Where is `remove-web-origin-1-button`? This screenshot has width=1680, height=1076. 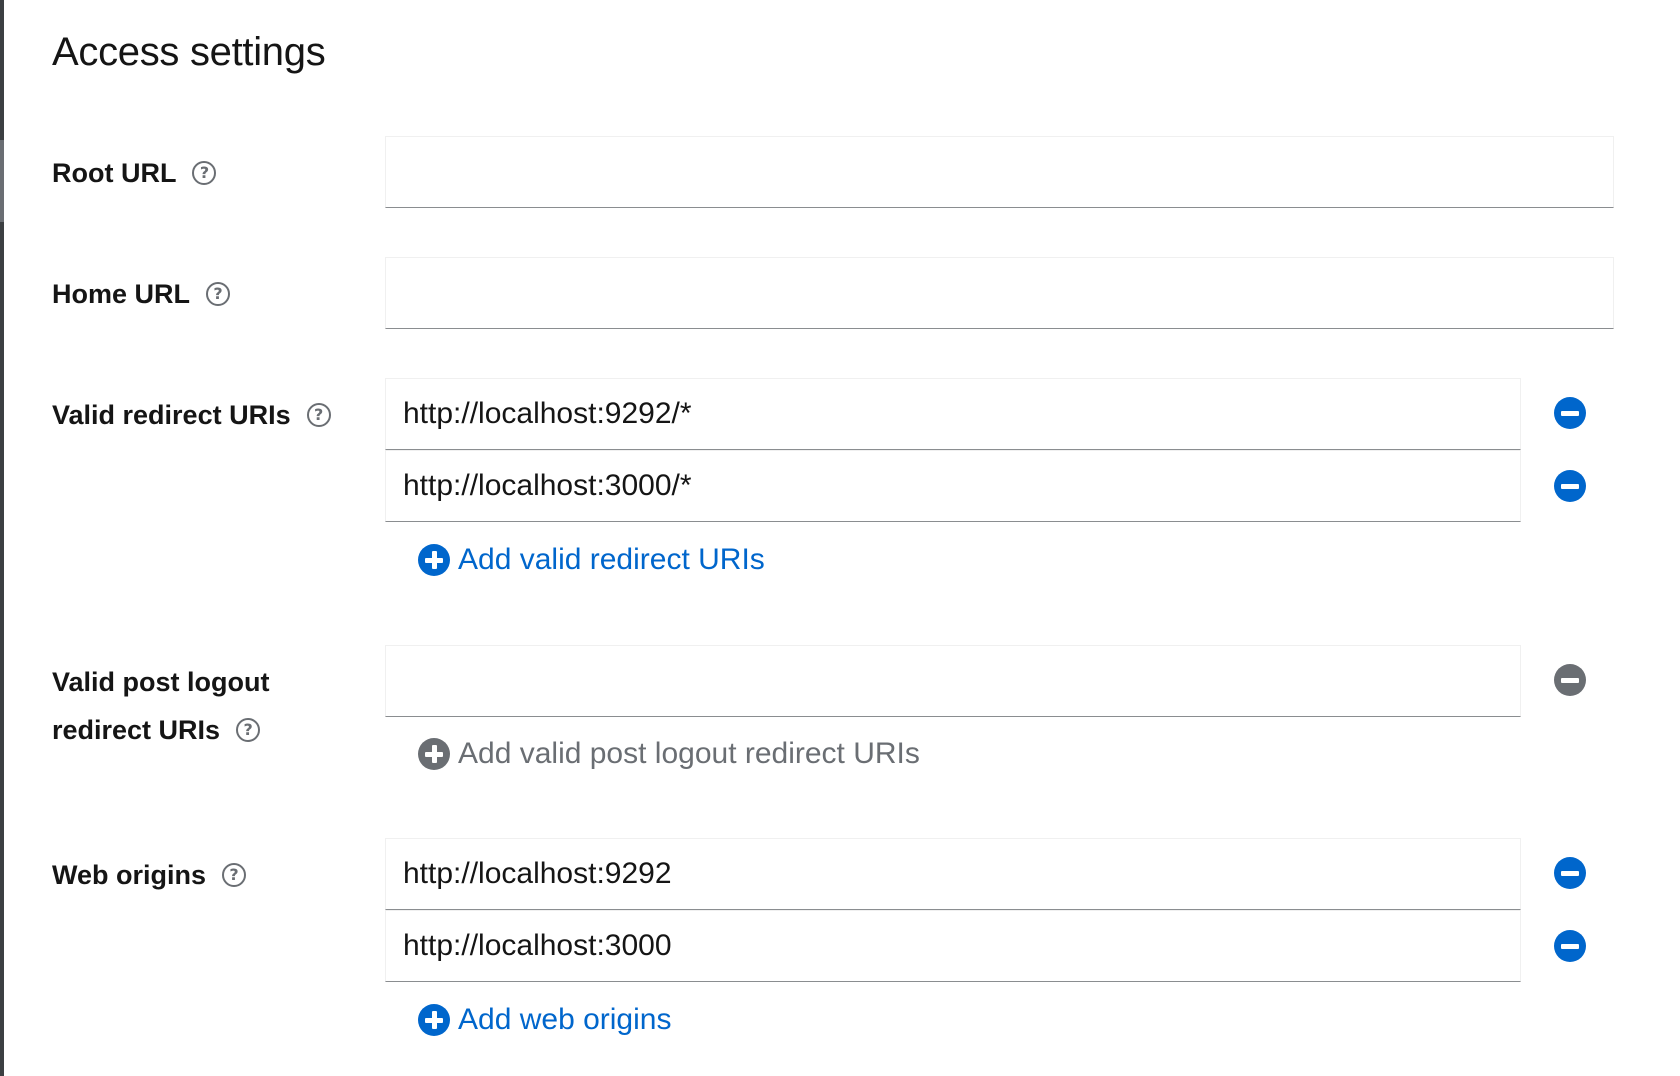 remove-web-origin-1-button is located at coordinates (1570, 873).